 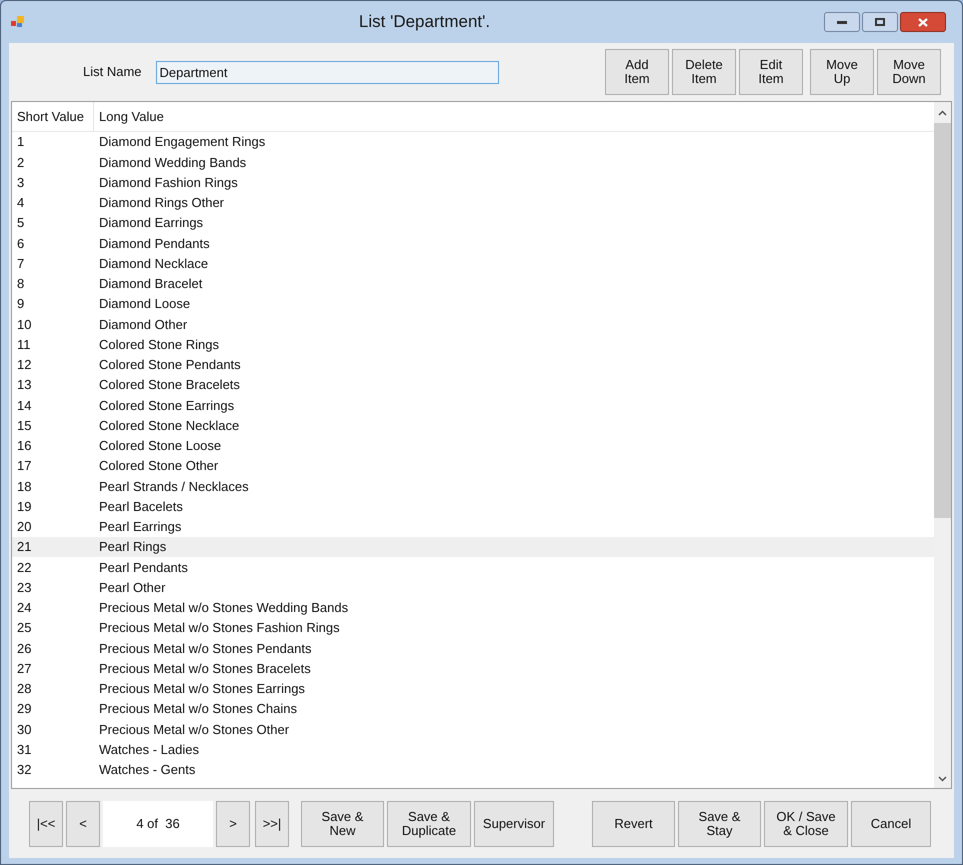 What do you see at coordinates (24, 365) in the screenshot?
I see `table-cell-text: 12` at bounding box center [24, 365].